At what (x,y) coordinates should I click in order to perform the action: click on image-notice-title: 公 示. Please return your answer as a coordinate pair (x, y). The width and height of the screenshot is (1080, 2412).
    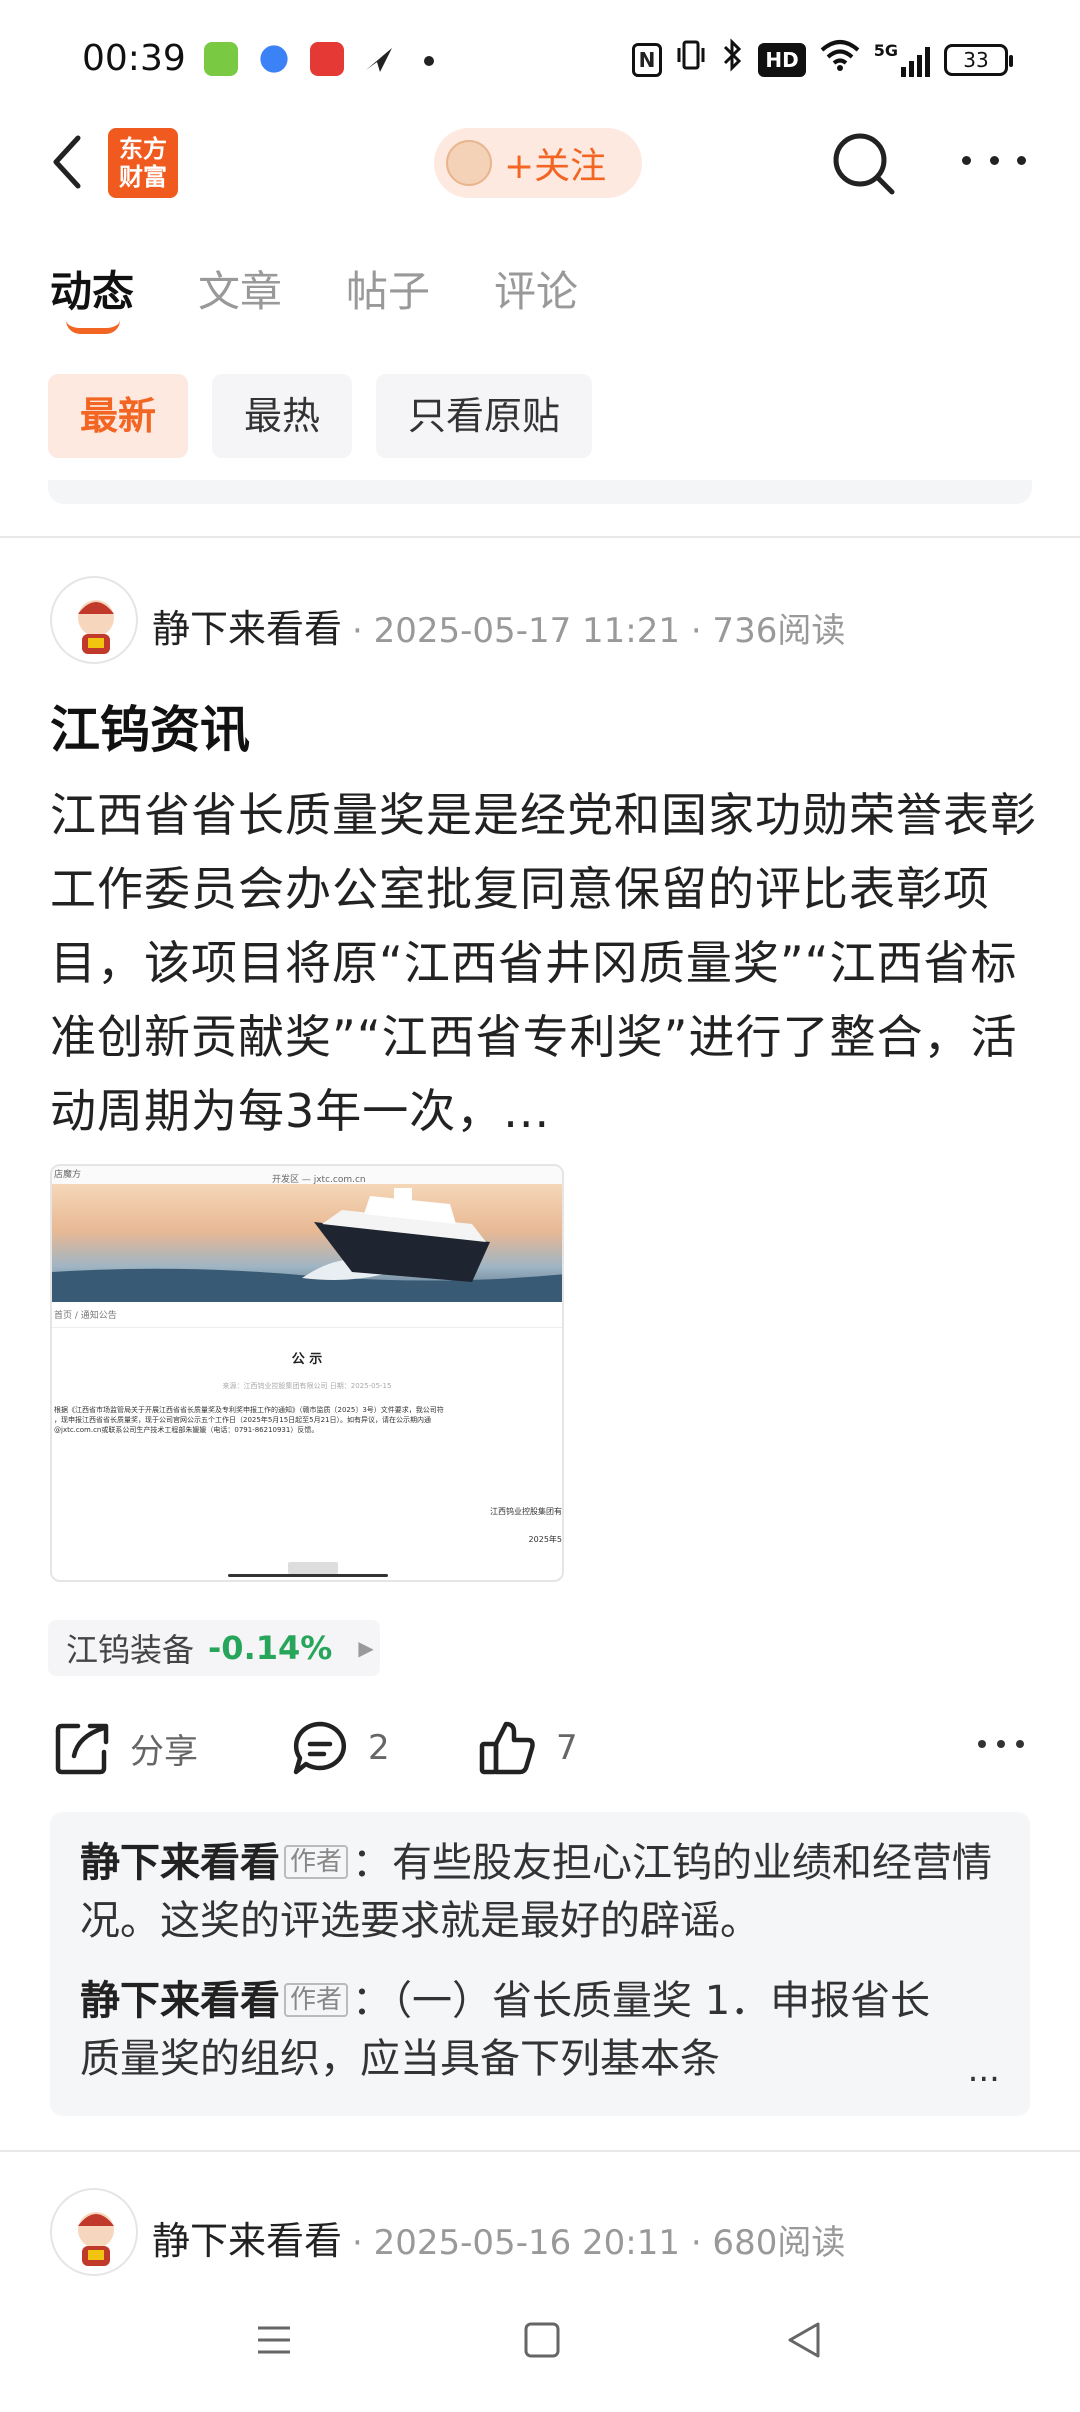
    Looking at the image, I should click on (307, 1359).